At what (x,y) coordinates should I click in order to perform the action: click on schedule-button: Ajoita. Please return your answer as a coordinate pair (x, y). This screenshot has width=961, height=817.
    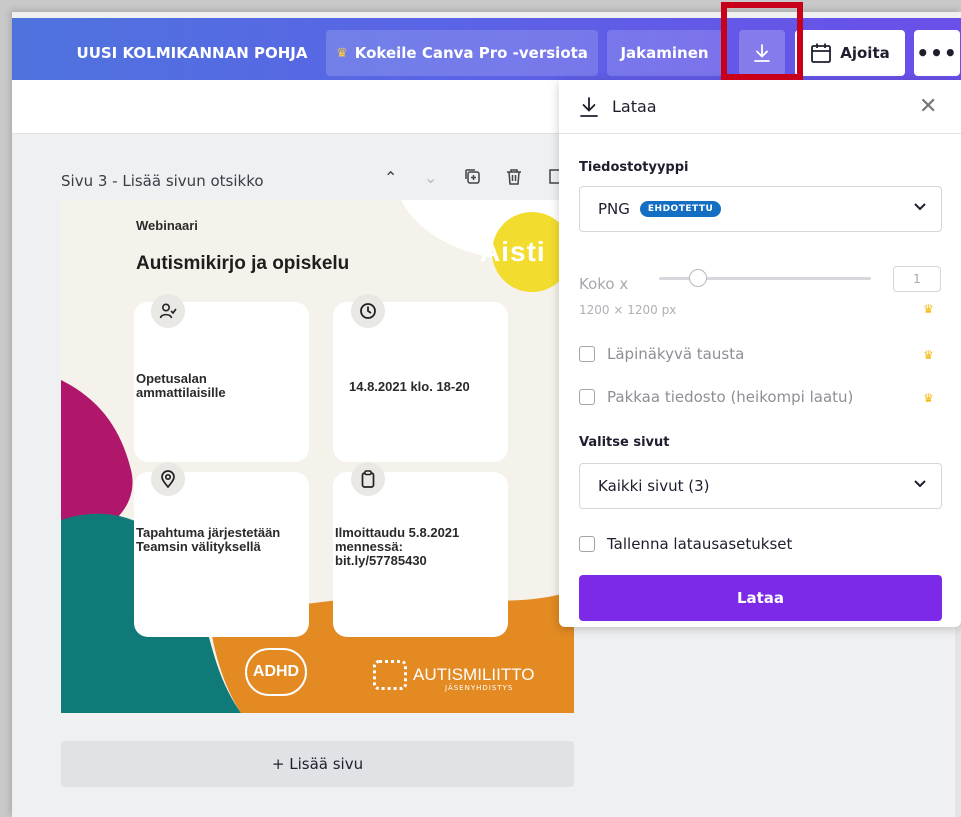
    Looking at the image, I should click on (850, 53).